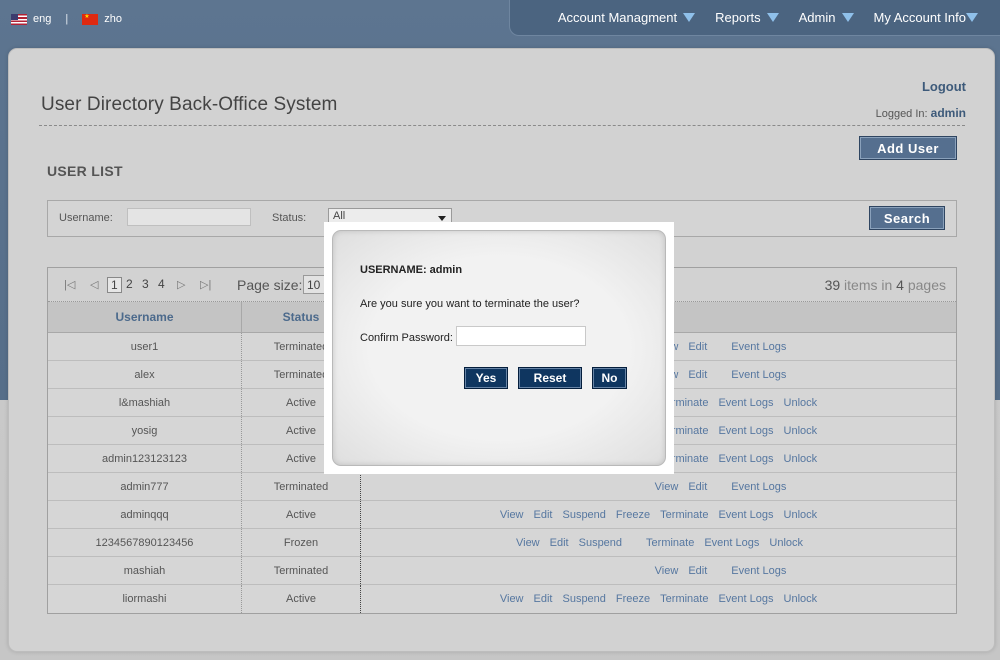 Image resolution: width=1000 pixels, height=660 pixels. Describe the element at coordinates (42, 19) in the screenshot. I see `lang-eng-link: eng` at that location.